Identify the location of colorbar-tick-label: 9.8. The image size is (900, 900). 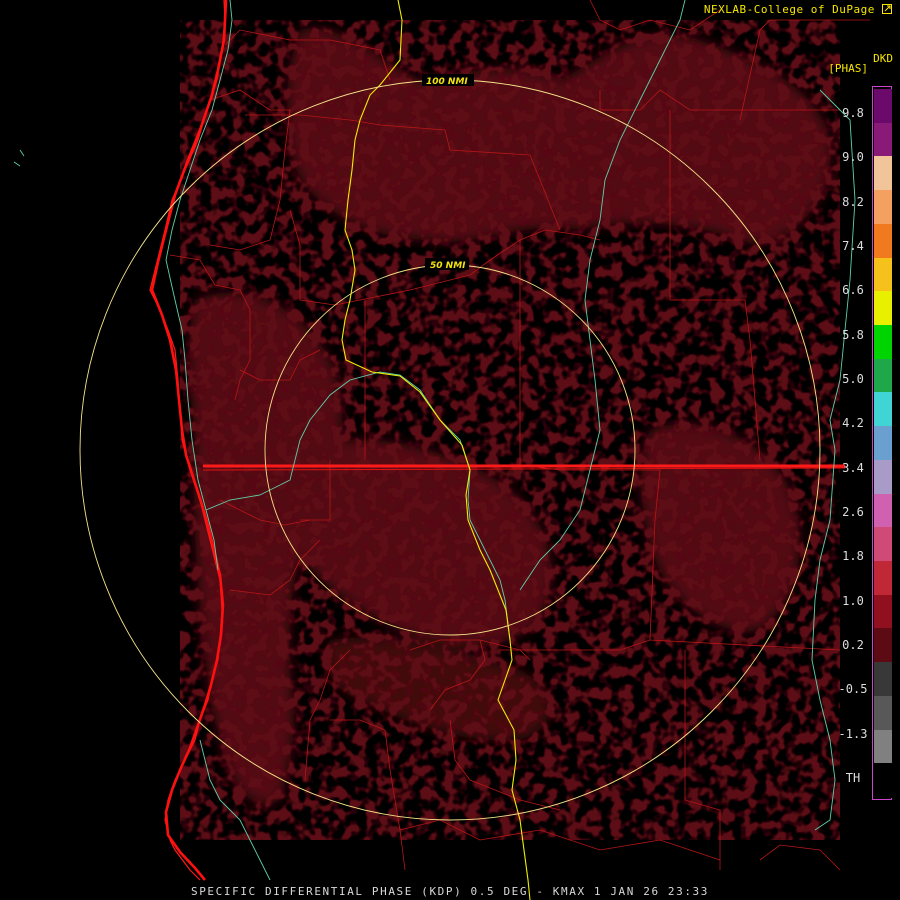
(853, 113).